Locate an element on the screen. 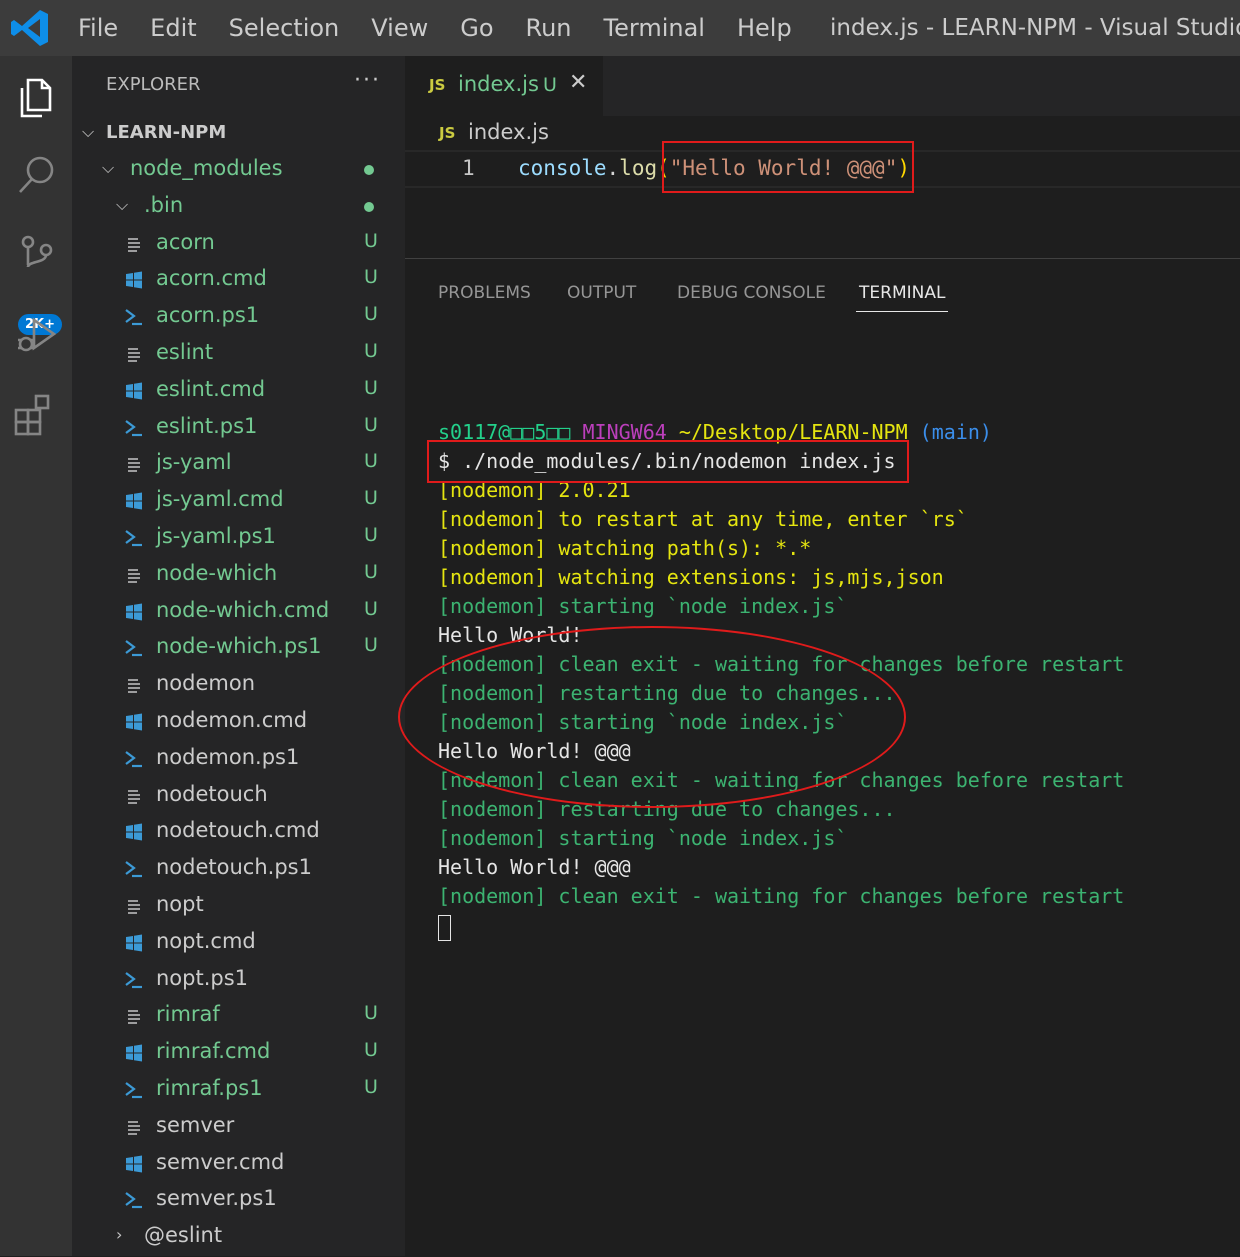  terminal-line: [nodemon] starting `node index.js` is located at coordinates (643, 838).